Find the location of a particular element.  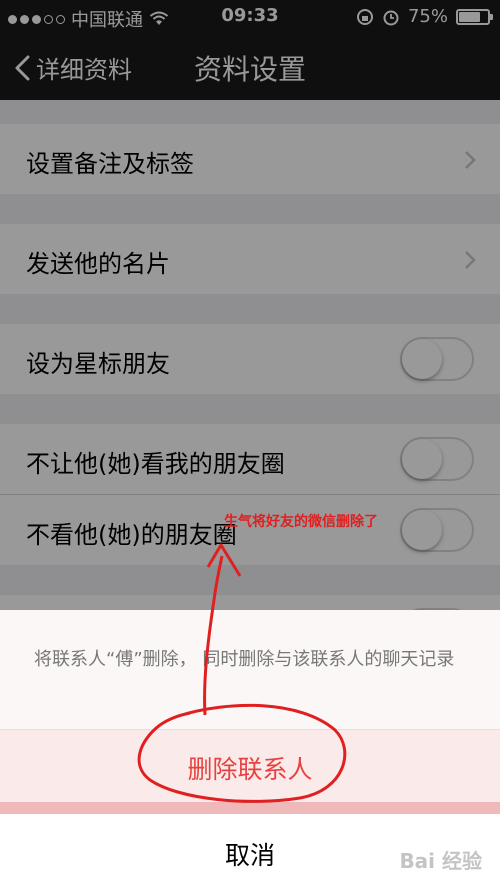

action-sheet-message: 将联系人“傅”删除， 同时删除与该联系人的聊天记录 is located at coordinates (250, 670).